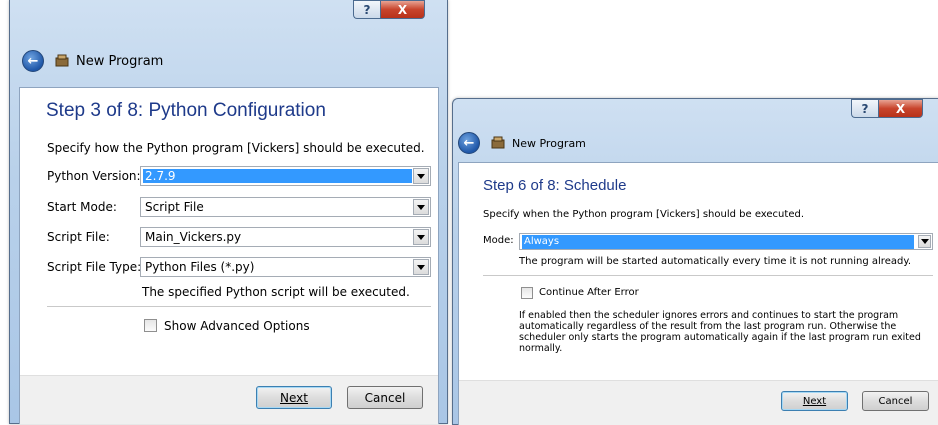 The image size is (938, 425). I want to click on show-advanced-label: Show Advanced Options, so click(237, 326).